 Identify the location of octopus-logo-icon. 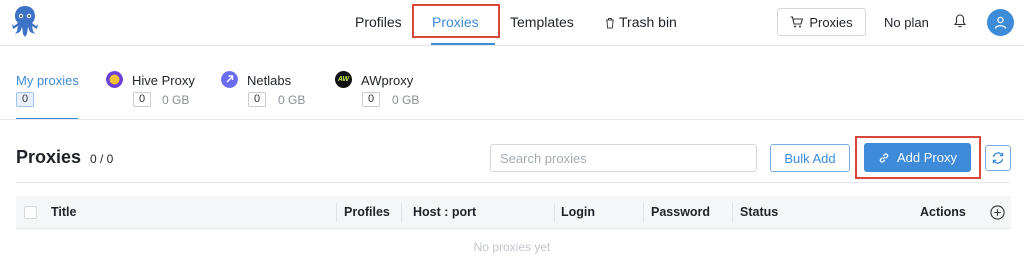
(25, 21).